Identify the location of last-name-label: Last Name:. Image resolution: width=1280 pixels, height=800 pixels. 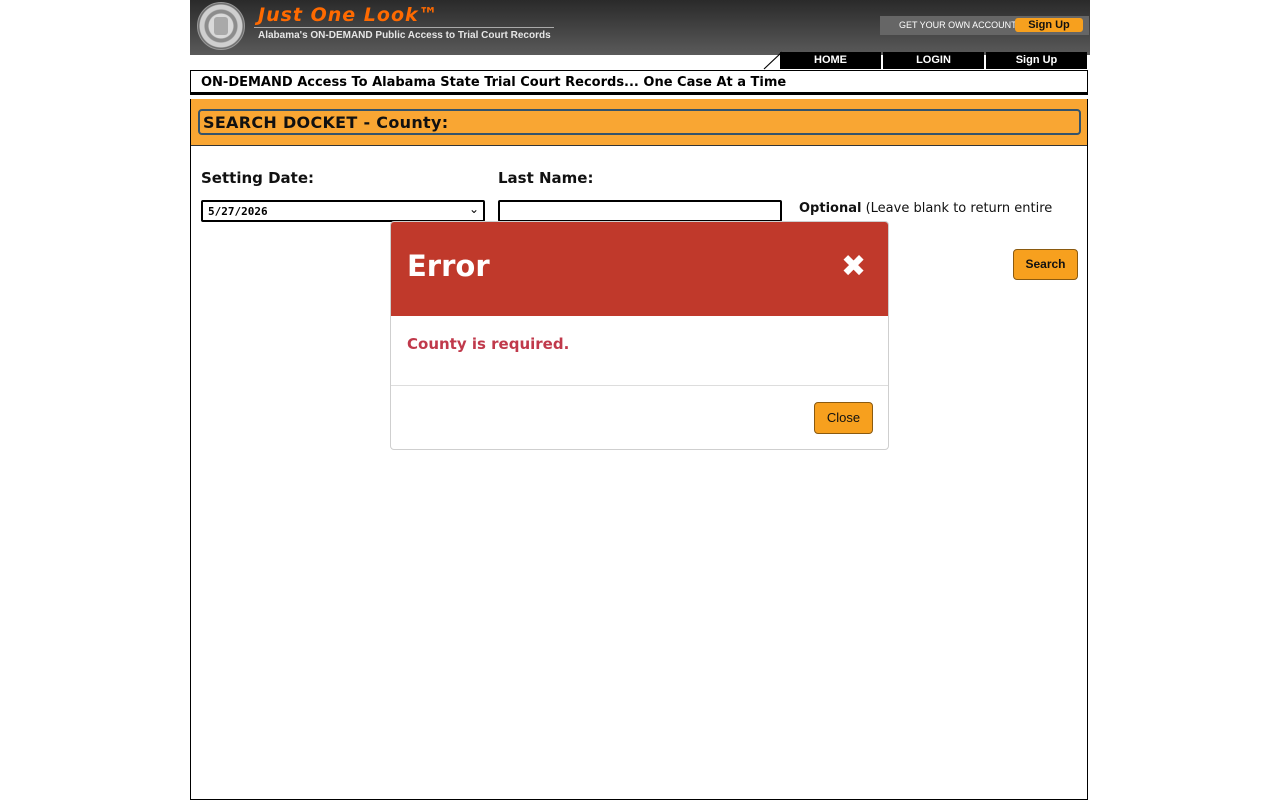
(546, 178).